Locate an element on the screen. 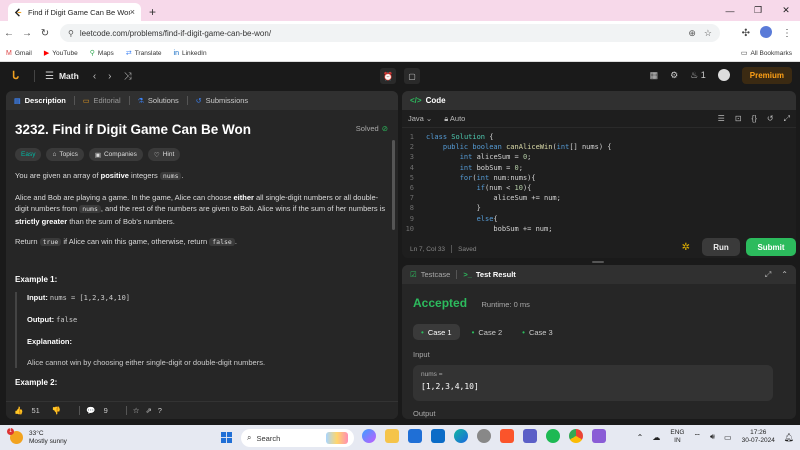 Image resolution: width=800 pixels, height=450 pixels. edge-icon is located at coordinates (461, 436).